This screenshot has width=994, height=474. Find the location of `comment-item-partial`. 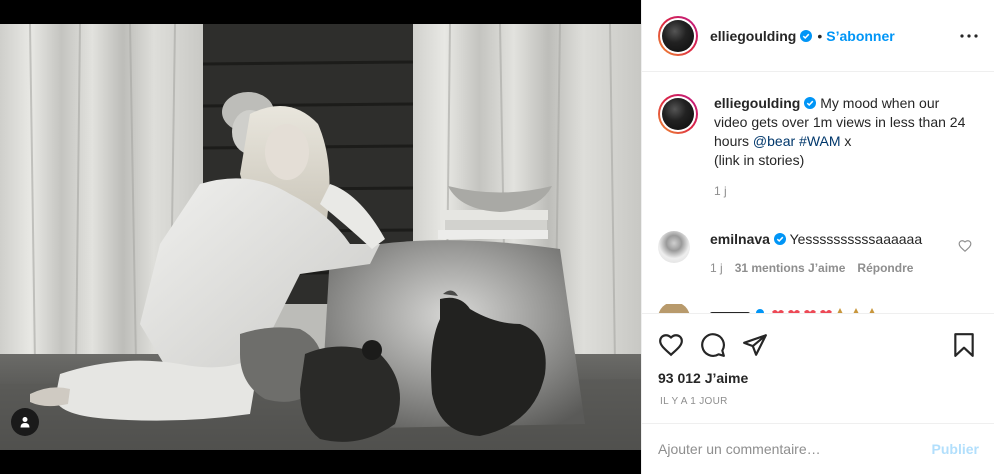

comment-item-partial is located at coordinates (823, 308).